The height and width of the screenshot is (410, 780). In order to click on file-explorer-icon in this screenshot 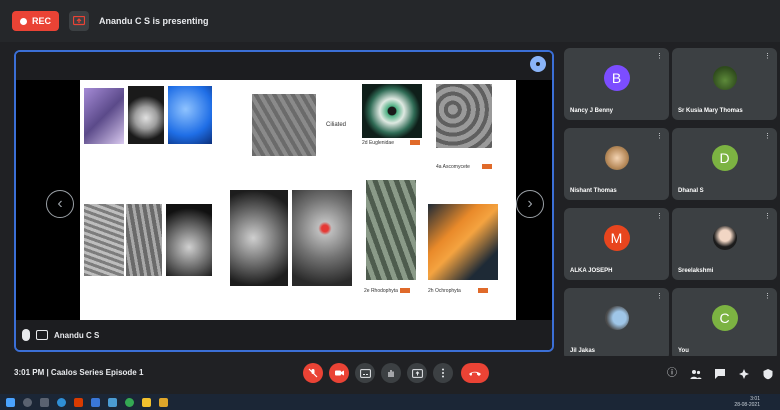, I will do `click(146, 402)`.